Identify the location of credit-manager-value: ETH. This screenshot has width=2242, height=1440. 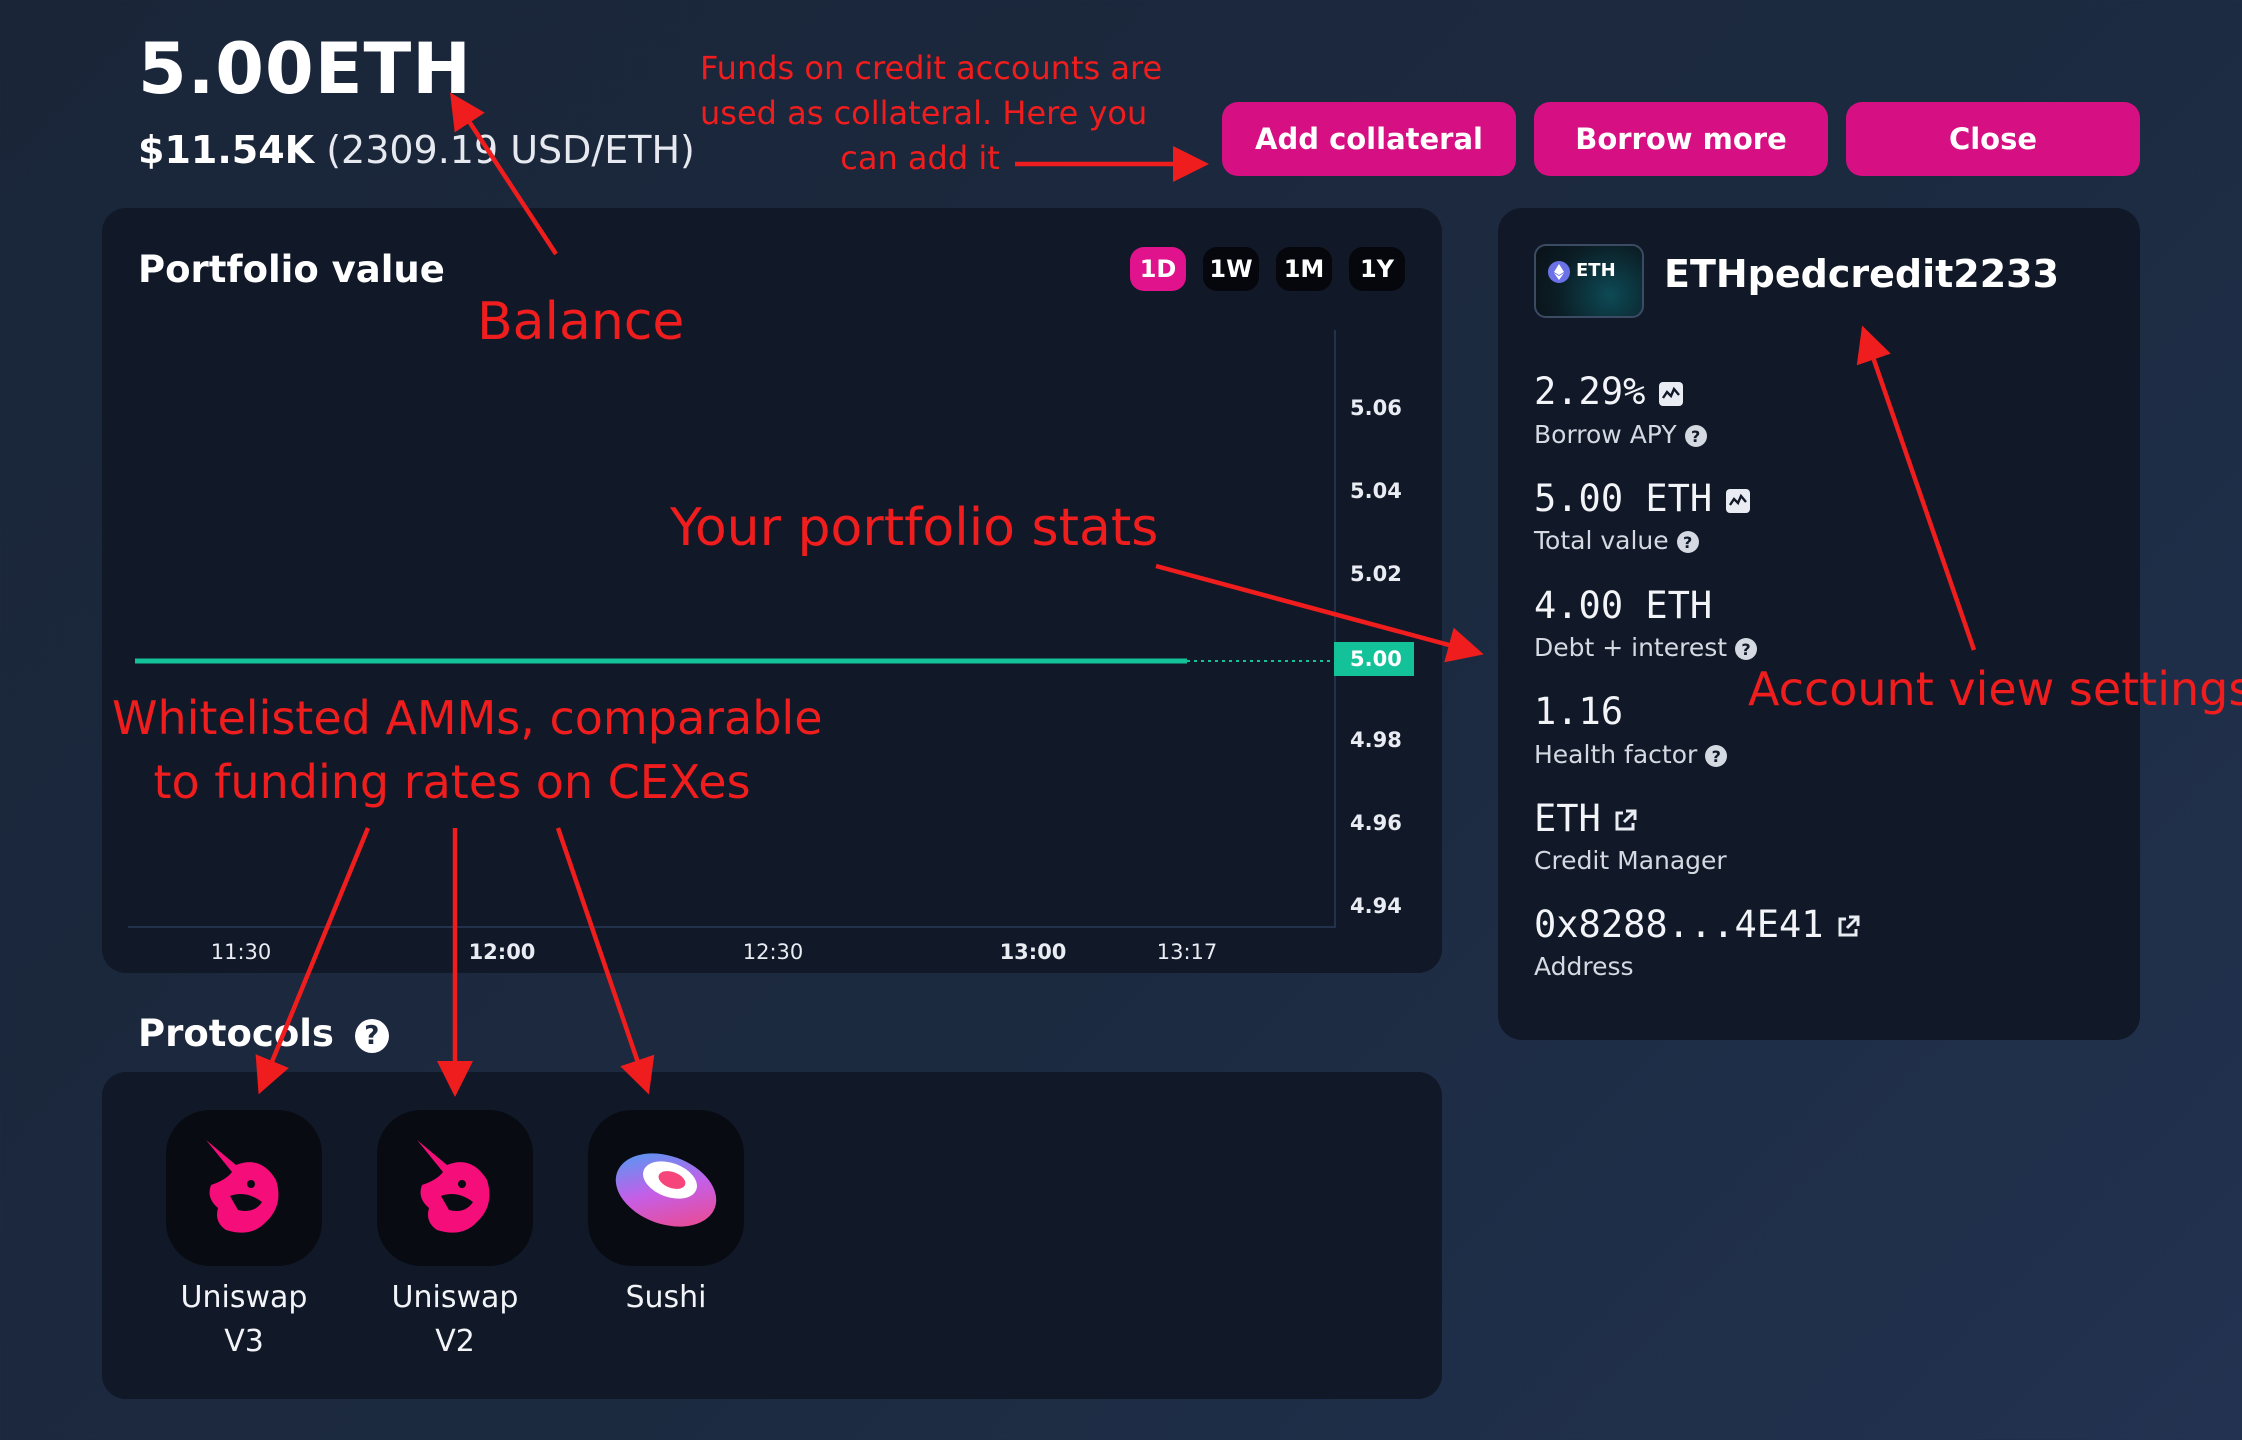
(1586, 818).